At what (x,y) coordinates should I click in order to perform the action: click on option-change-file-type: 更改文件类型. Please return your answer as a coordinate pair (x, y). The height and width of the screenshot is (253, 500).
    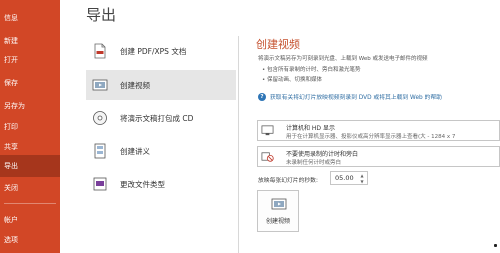
    Looking at the image, I should click on (161, 184).